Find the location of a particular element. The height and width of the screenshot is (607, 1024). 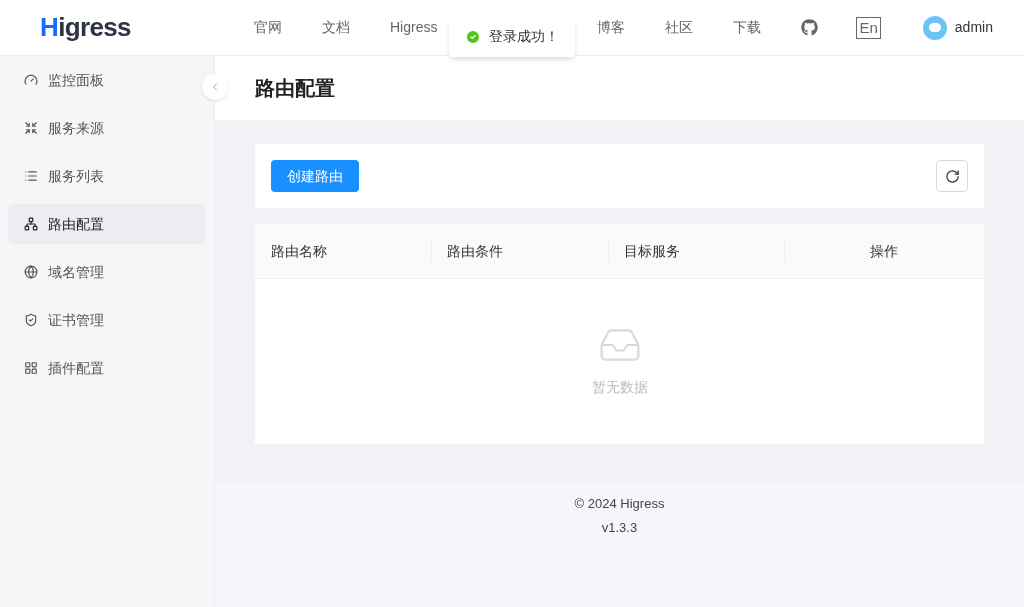

username: admin is located at coordinates (973, 27).